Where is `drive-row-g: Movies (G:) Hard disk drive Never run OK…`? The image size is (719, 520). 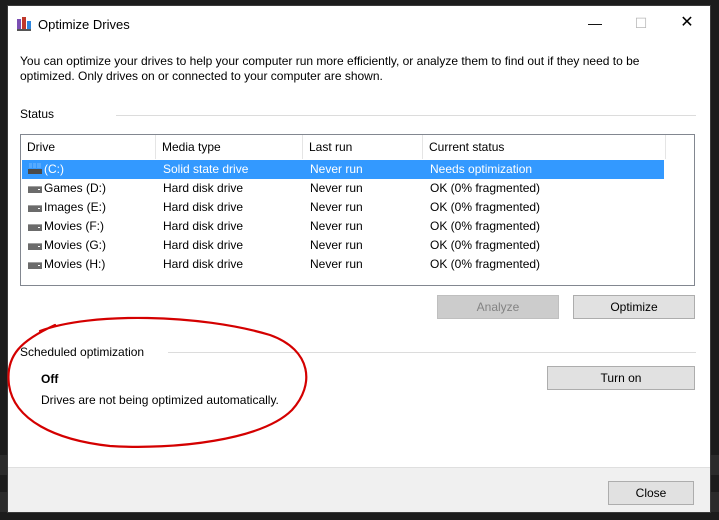 drive-row-g: Movies (G:) Hard disk drive Never run OK… is located at coordinates (343, 245).